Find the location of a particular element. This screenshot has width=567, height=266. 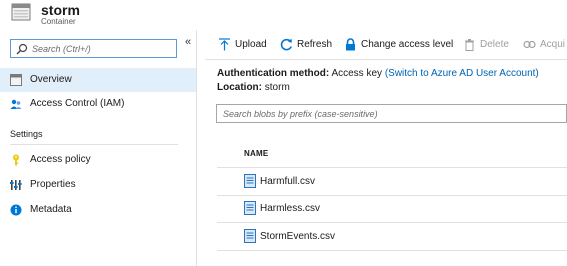

page-title: storm is located at coordinates (60, 10).